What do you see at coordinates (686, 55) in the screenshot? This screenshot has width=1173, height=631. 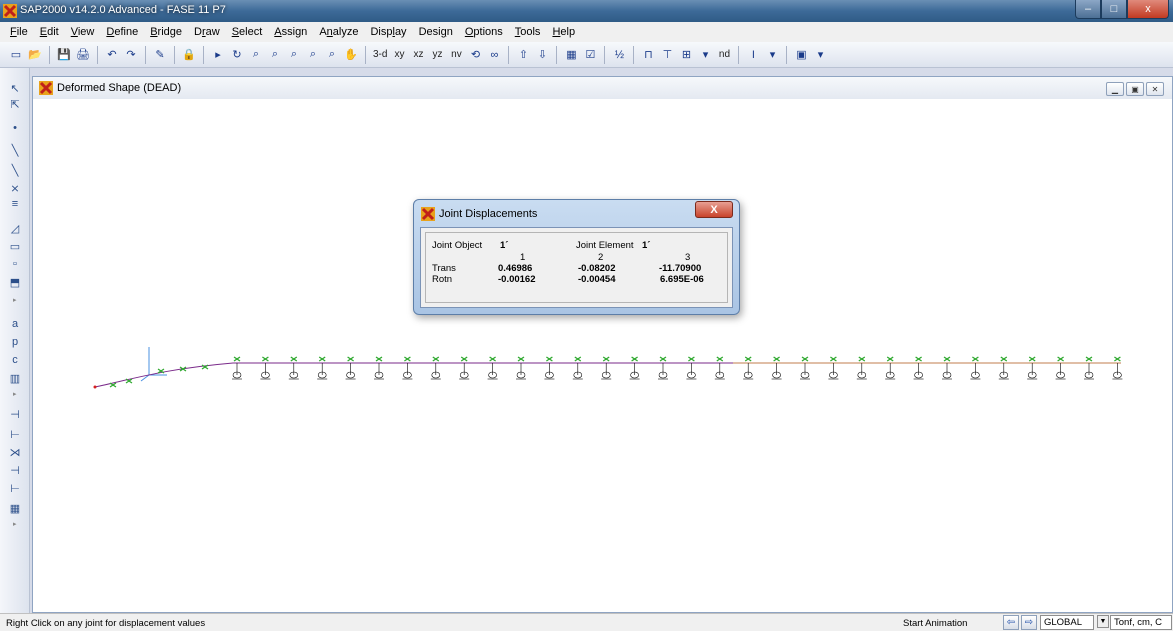 I see `frame-diagram-icon: ⊞` at bounding box center [686, 55].